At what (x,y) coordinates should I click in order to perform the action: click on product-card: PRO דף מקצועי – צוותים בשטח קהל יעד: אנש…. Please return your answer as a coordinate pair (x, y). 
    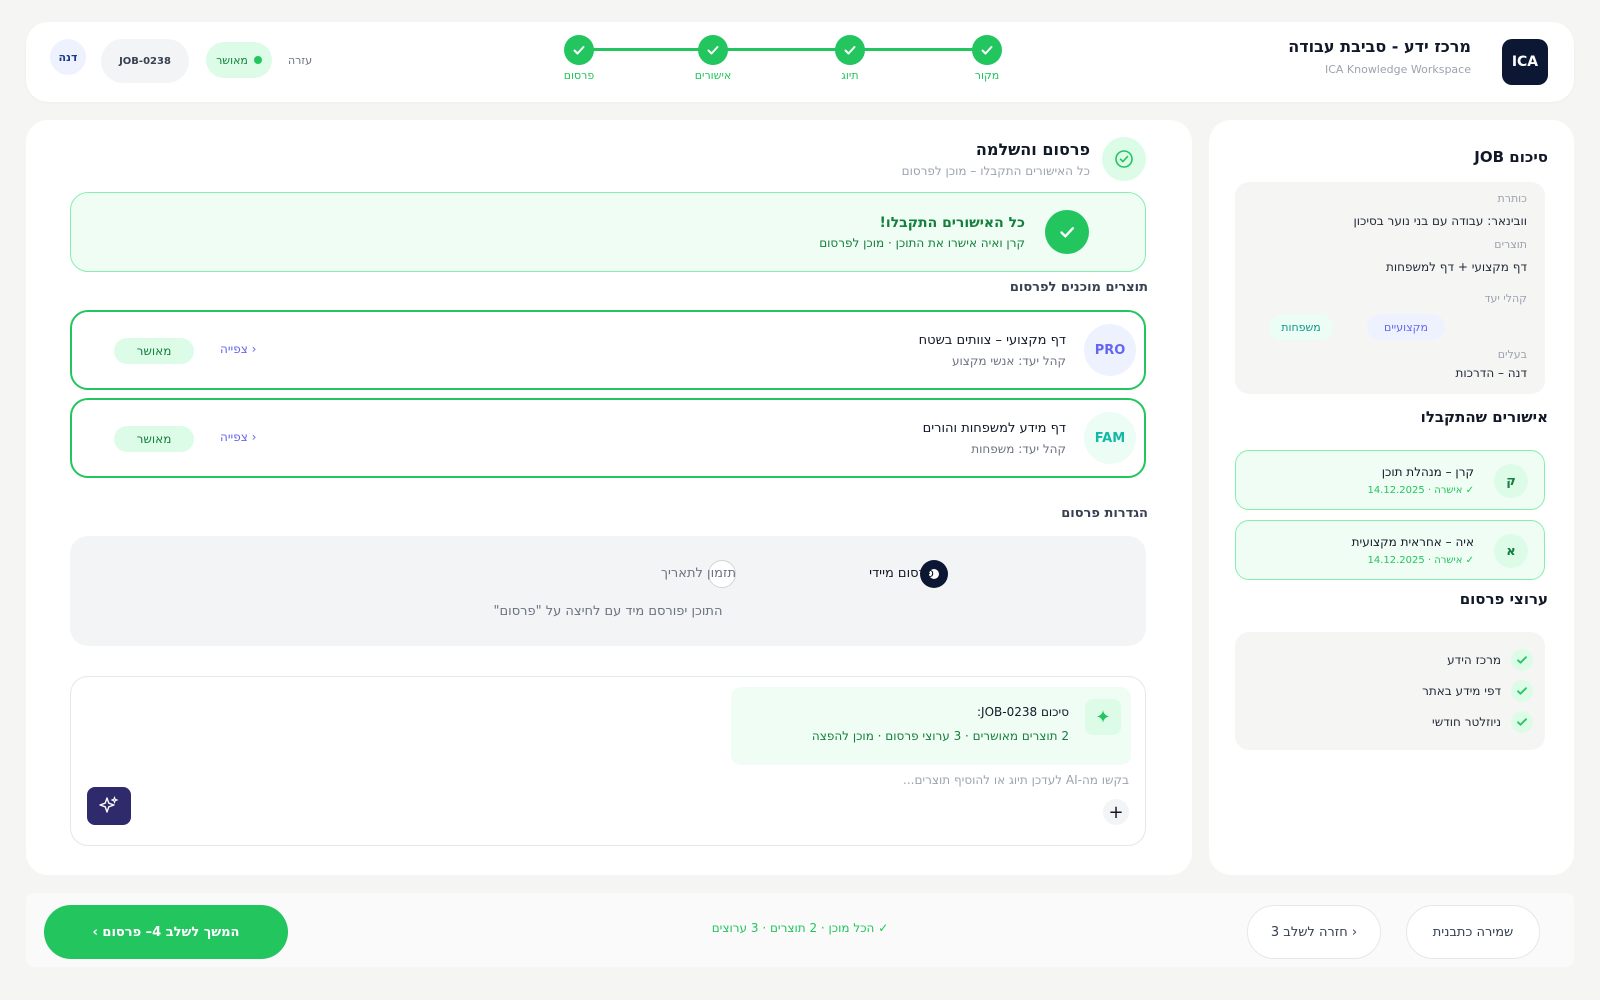
    Looking at the image, I should click on (608, 350).